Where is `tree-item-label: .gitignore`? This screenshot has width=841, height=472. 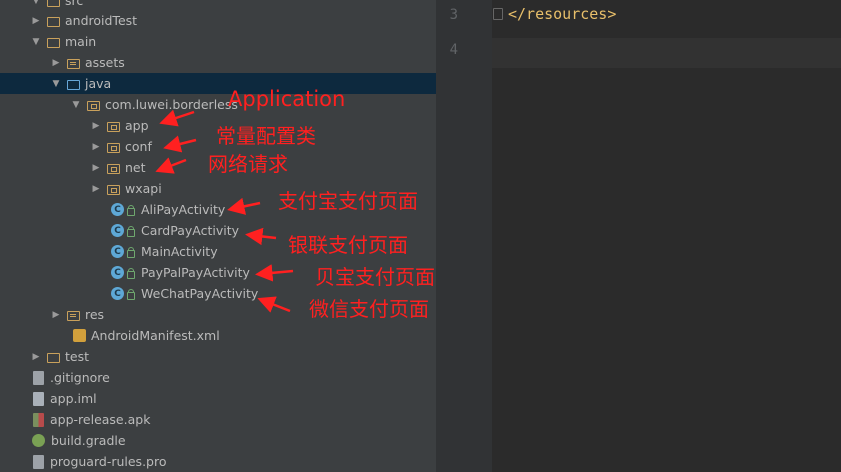
tree-item-label: .gitignore is located at coordinates (80, 377).